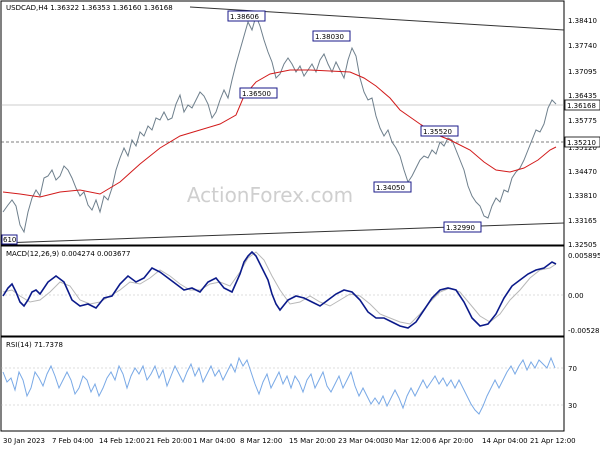 The height and width of the screenshot is (450, 600). What do you see at coordinates (553, 441) in the screenshot?
I see `x-tick: 21 Apr 12:00` at bounding box center [553, 441].